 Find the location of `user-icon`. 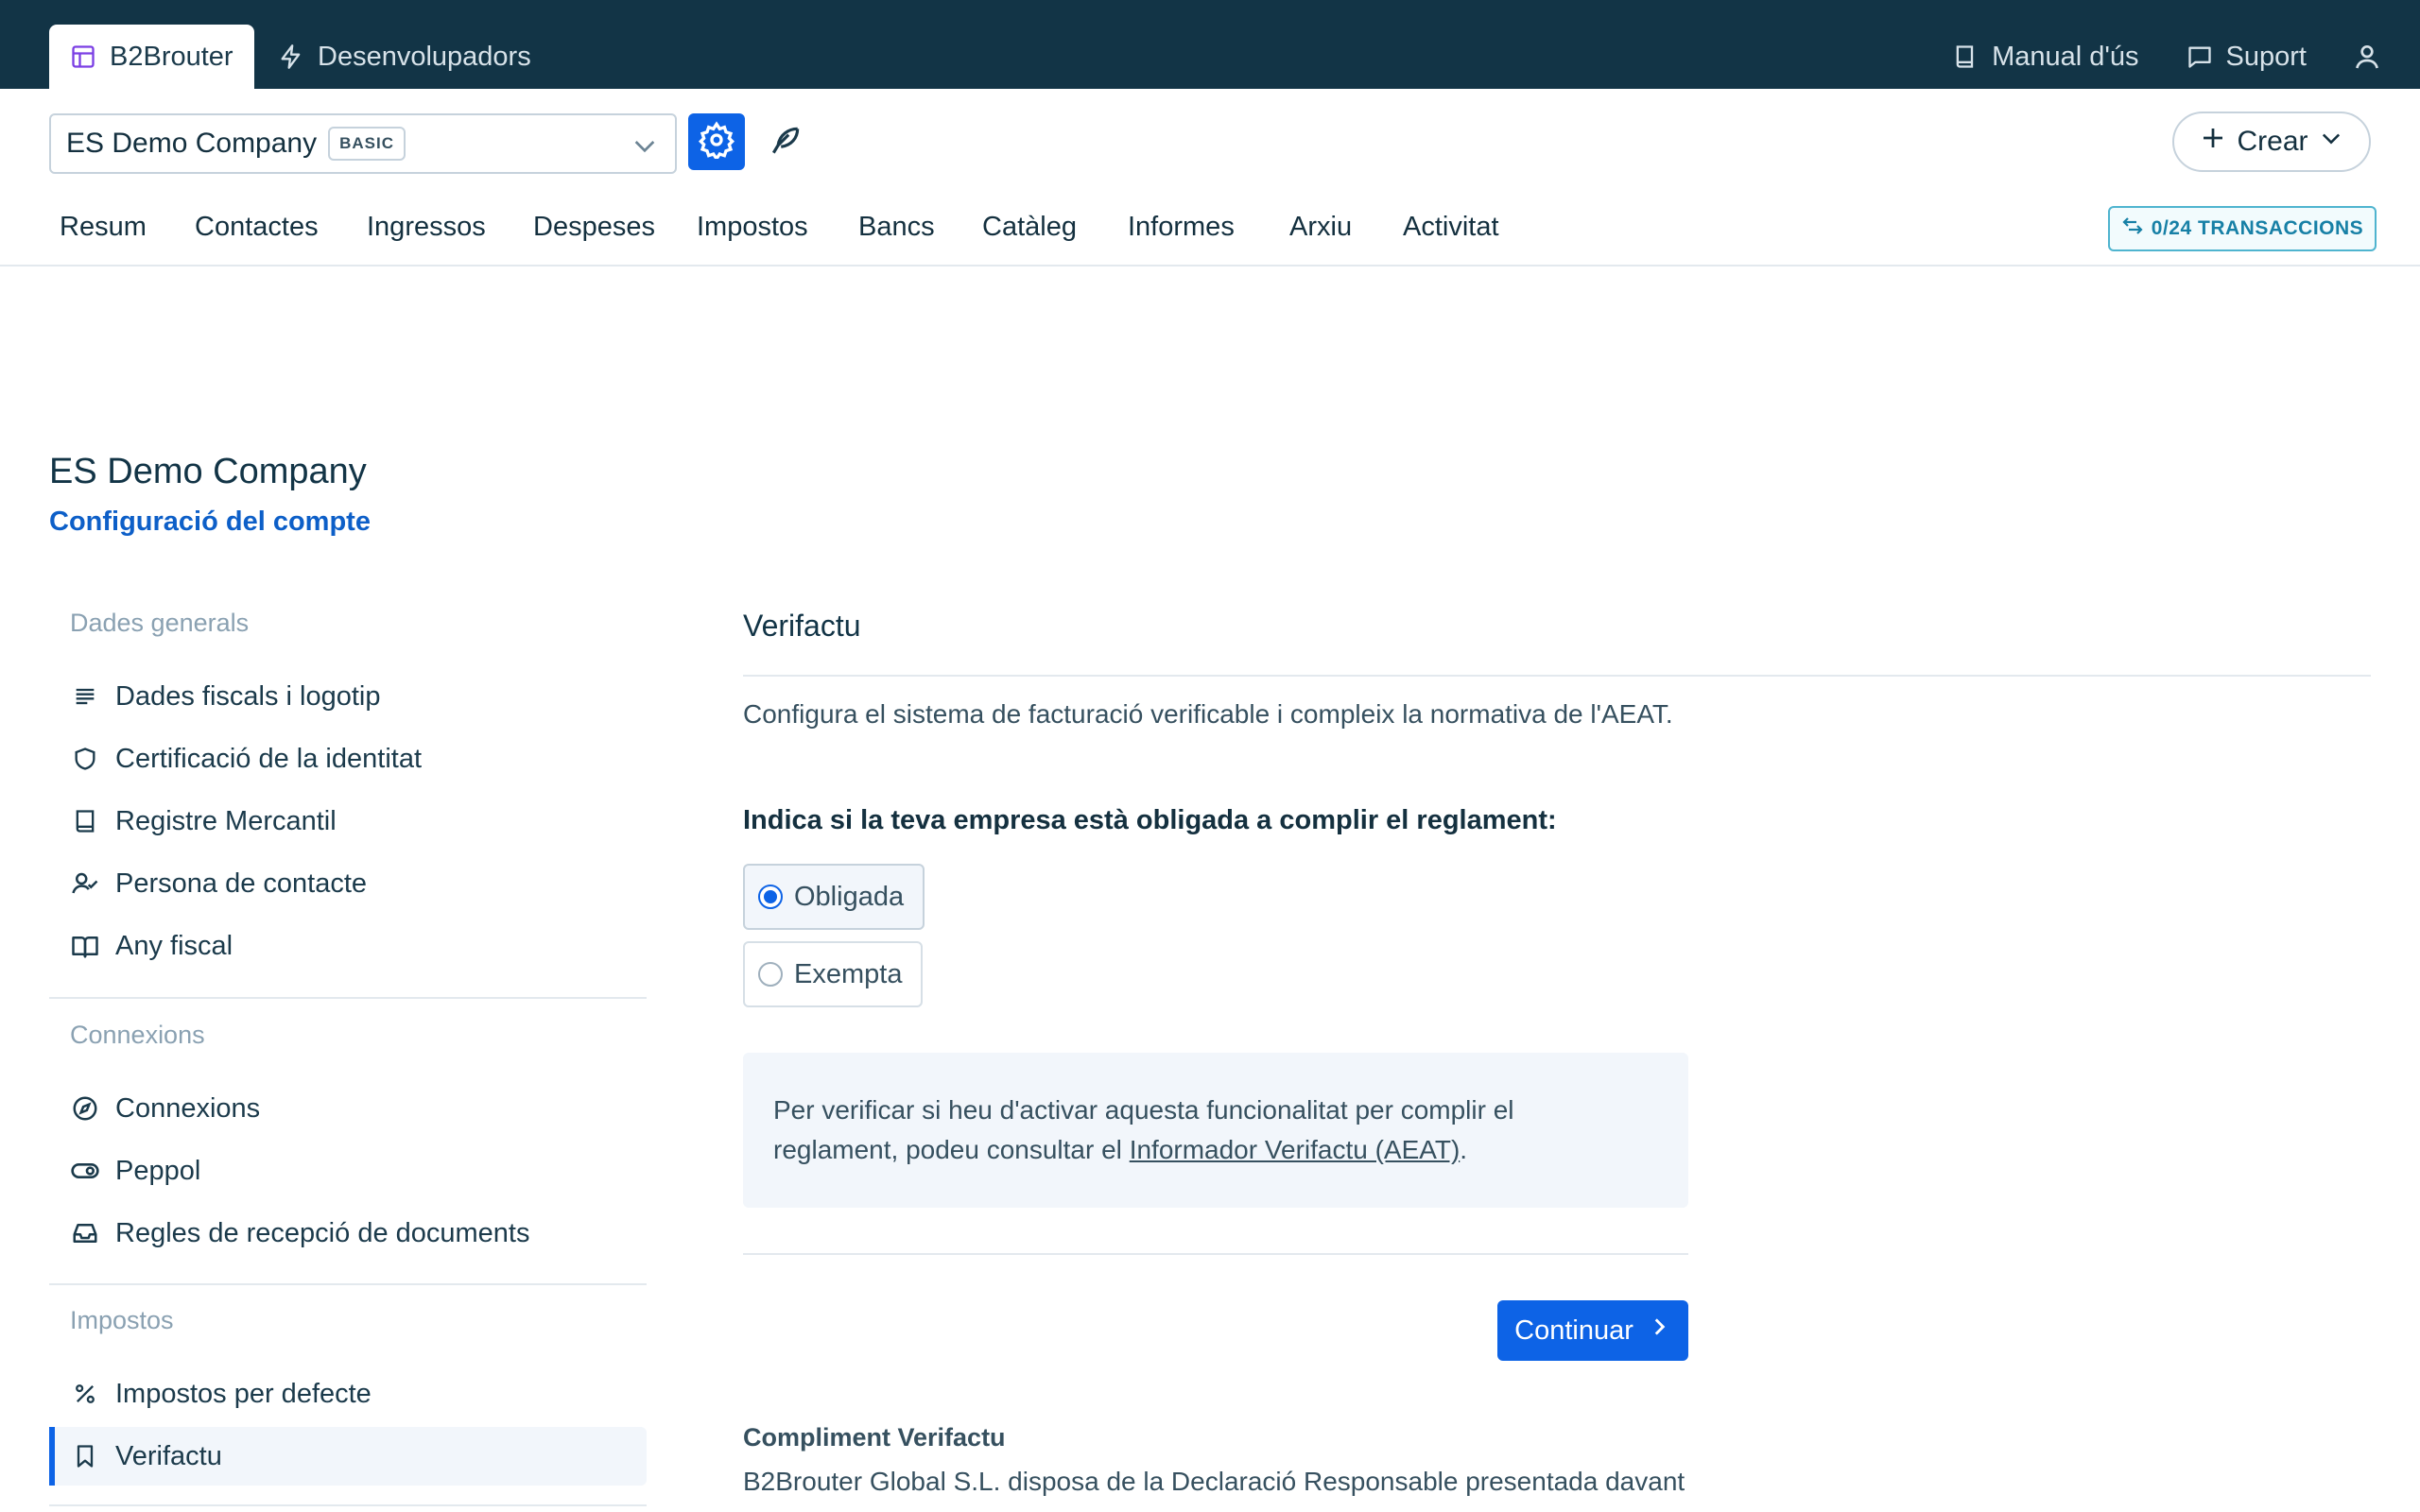

user-icon is located at coordinates (2367, 57).